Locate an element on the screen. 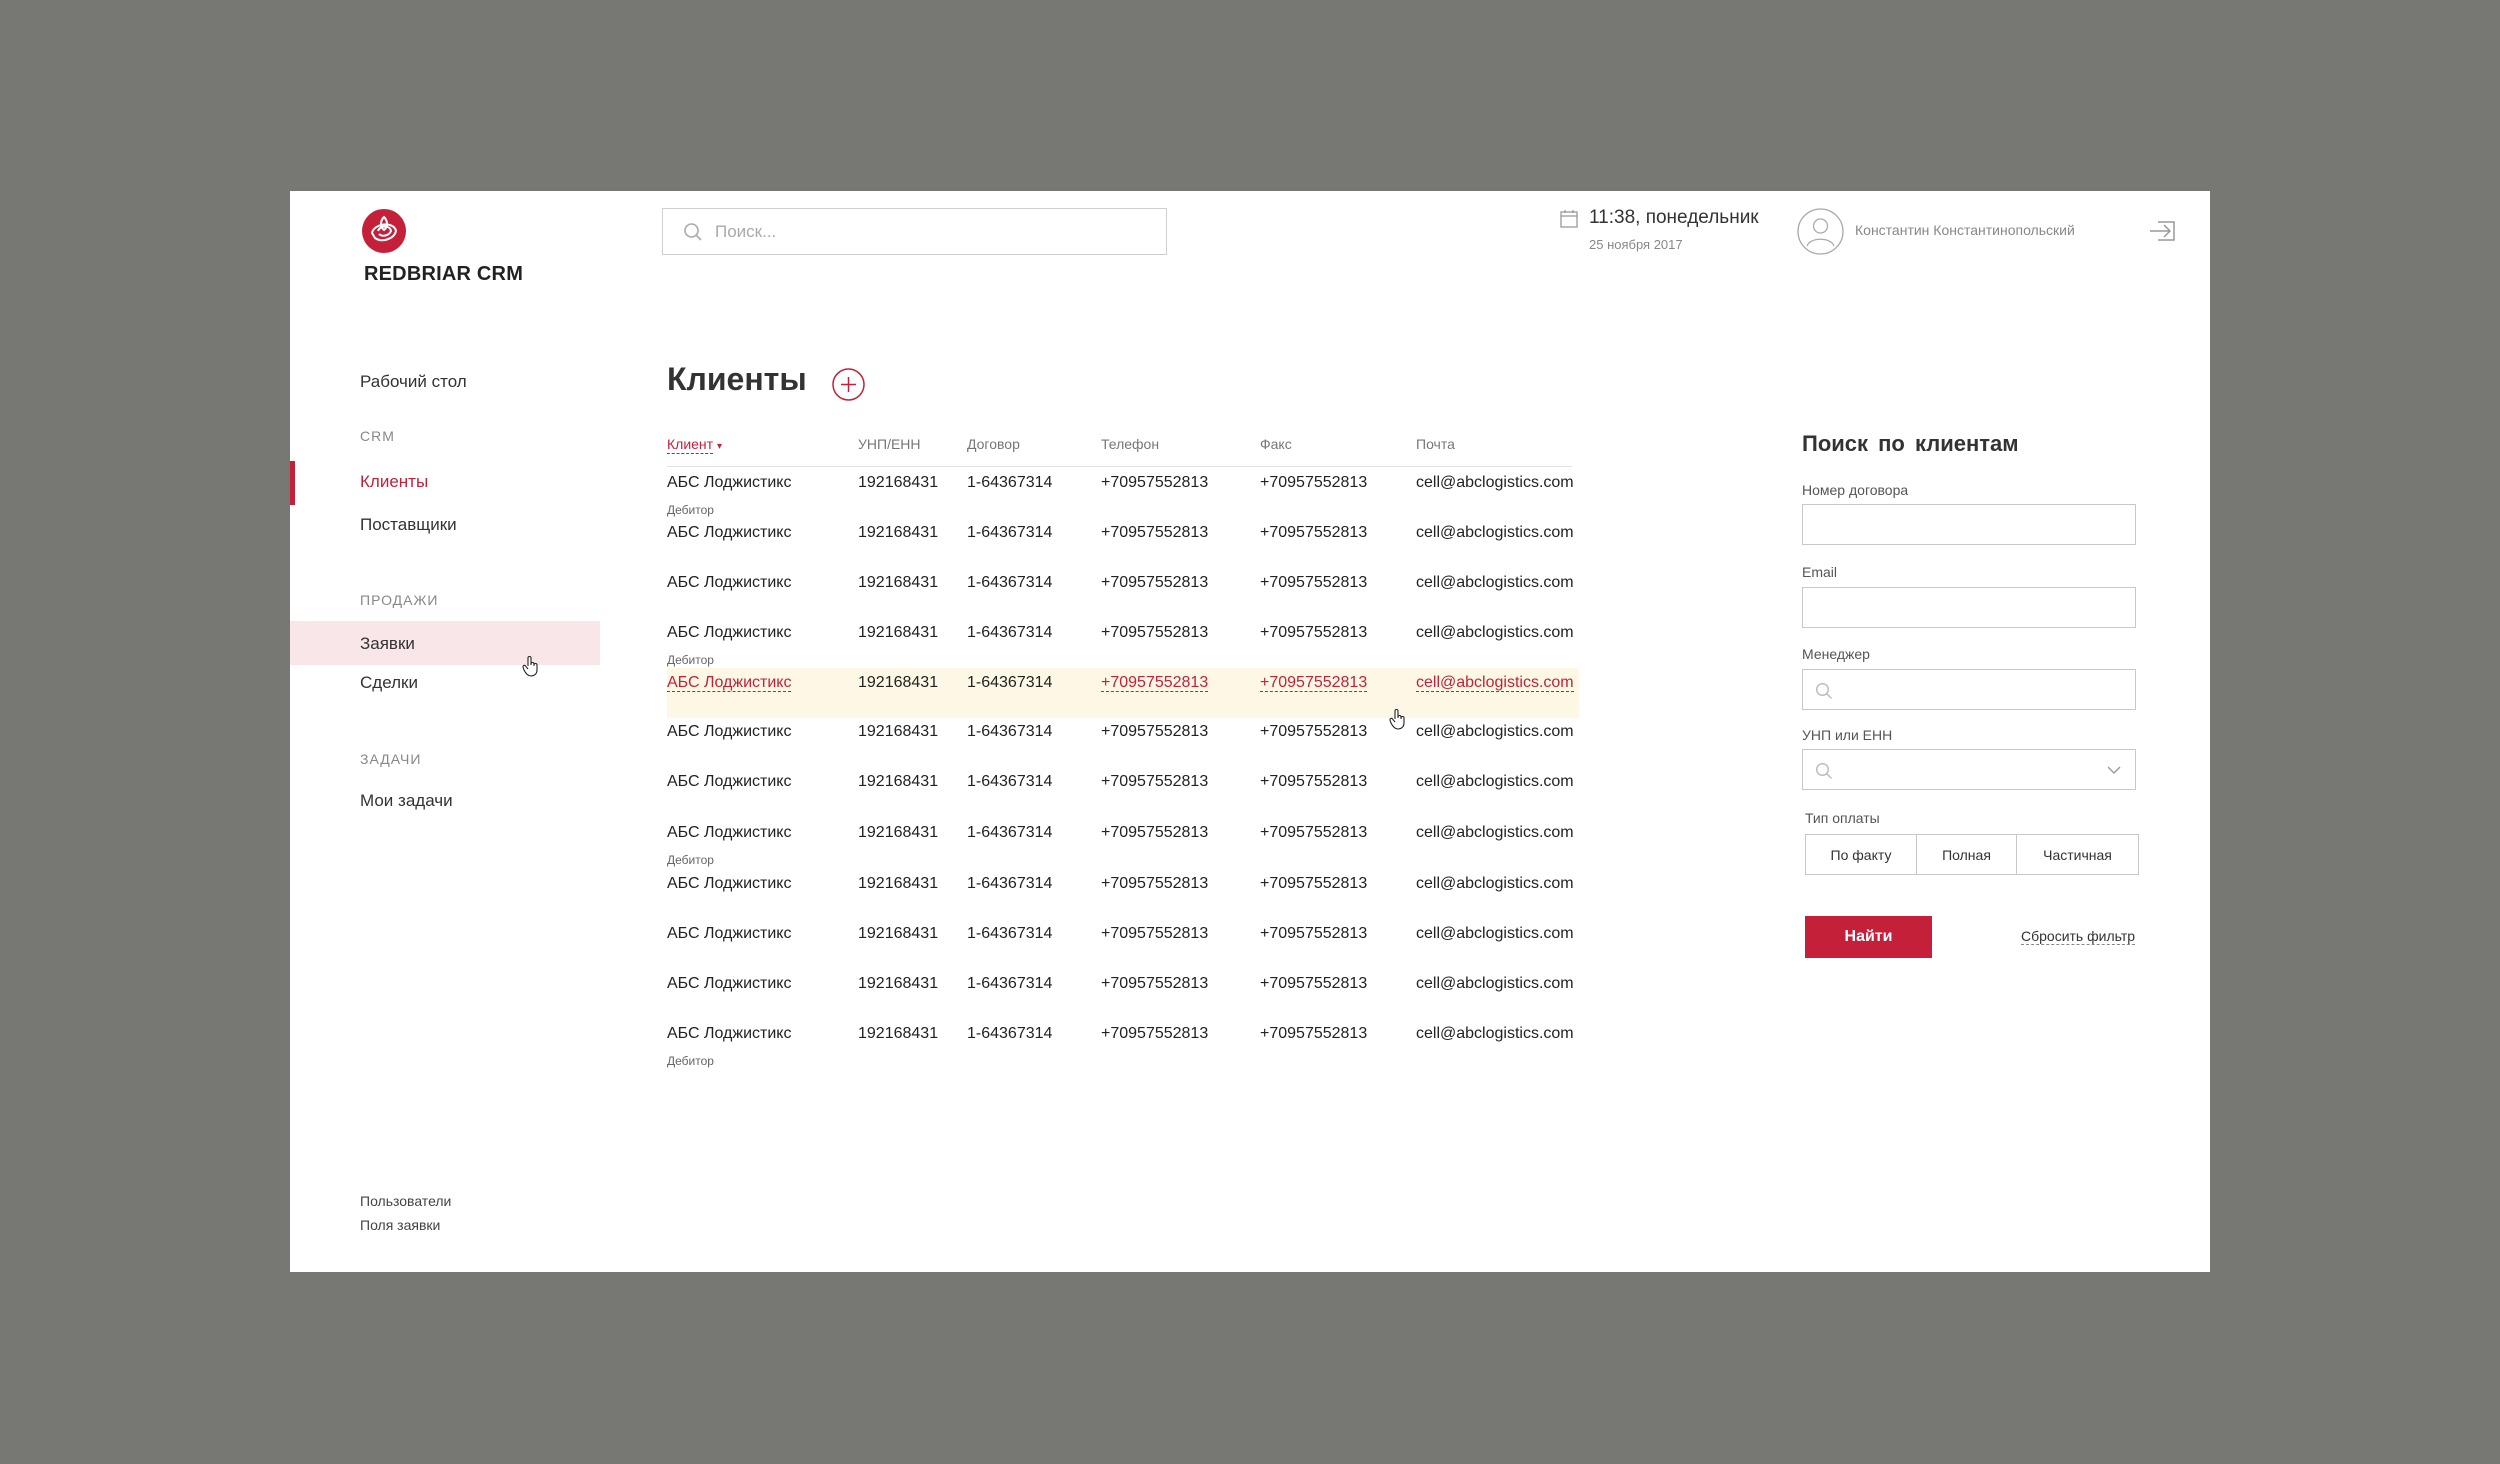 The image size is (2500, 1464). sidebar-item-my-tasks: Мои задачи is located at coordinates (406, 801).